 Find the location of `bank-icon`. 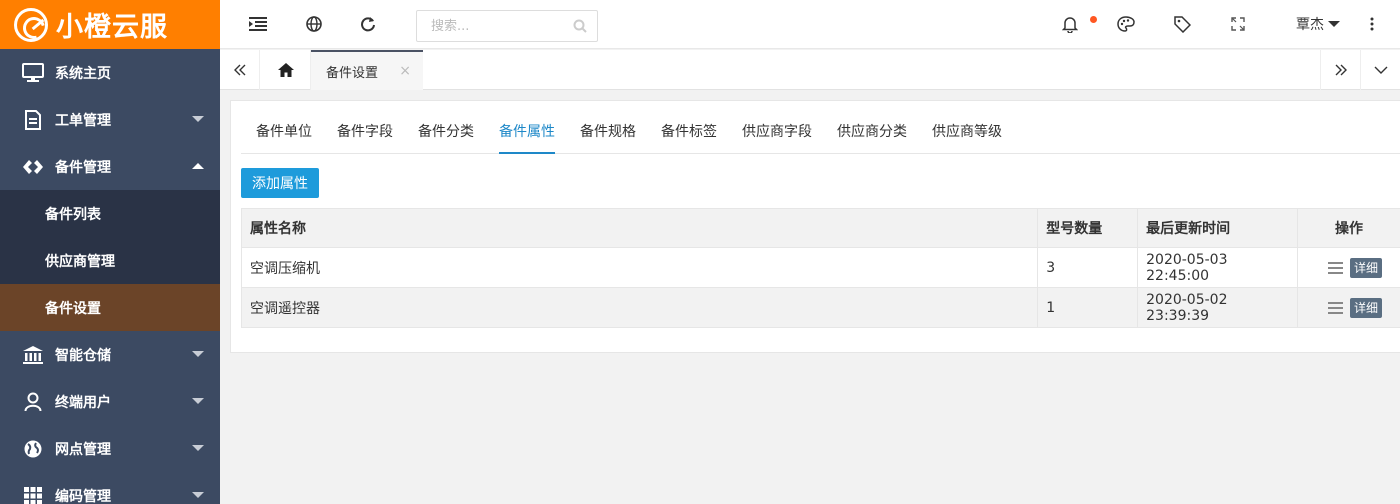

bank-icon is located at coordinates (33, 355).